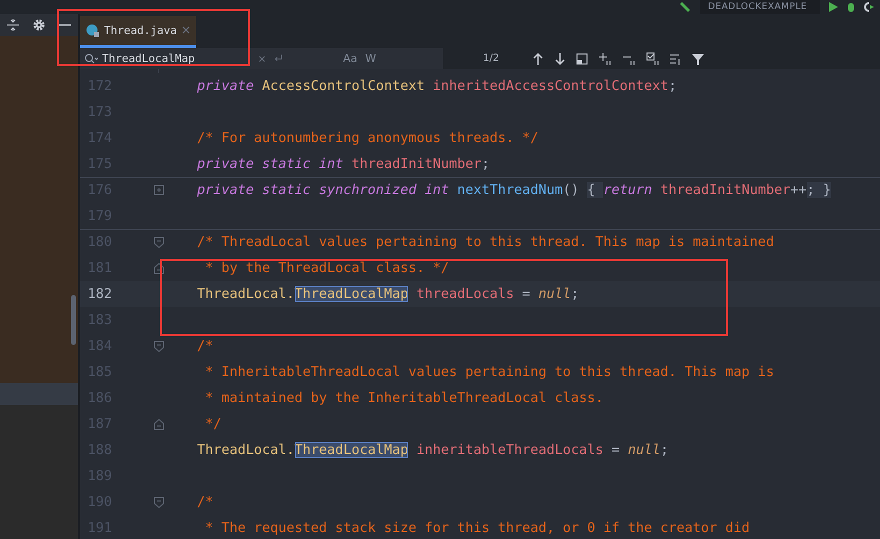 The height and width of the screenshot is (539, 880). What do you see at coordinates (653, 59) in the screenshot?
I see `select-all-icon` at bounding box center [653, 59].